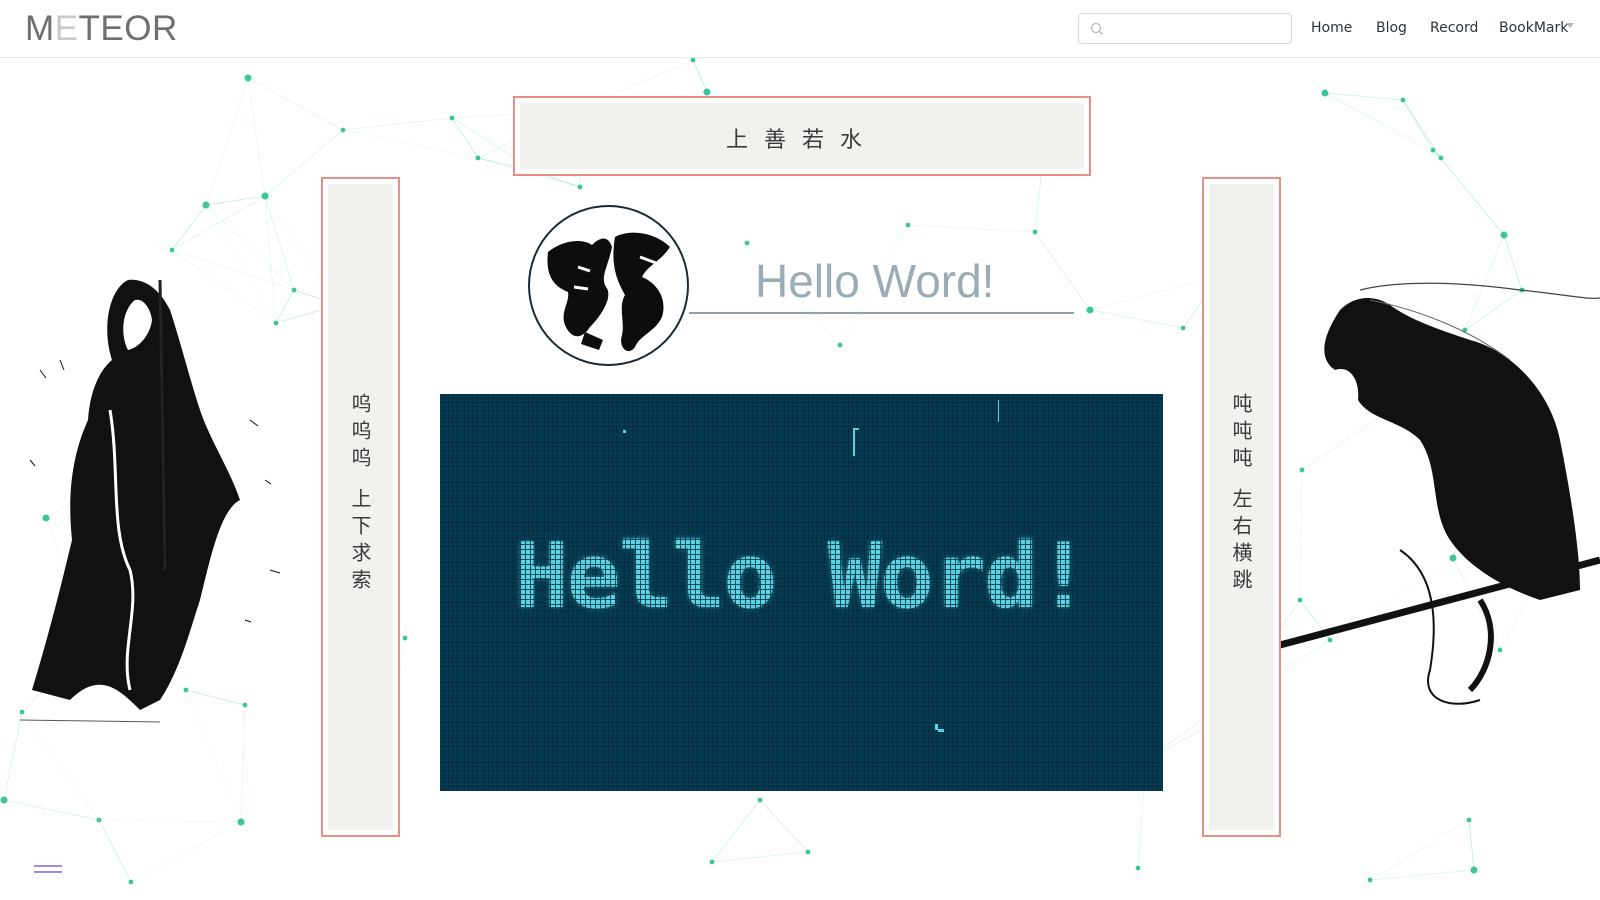  What do you see at coordinates (1096, 28) in the screenshot?
I see `search-icon` at bounding box center [1096, 28].